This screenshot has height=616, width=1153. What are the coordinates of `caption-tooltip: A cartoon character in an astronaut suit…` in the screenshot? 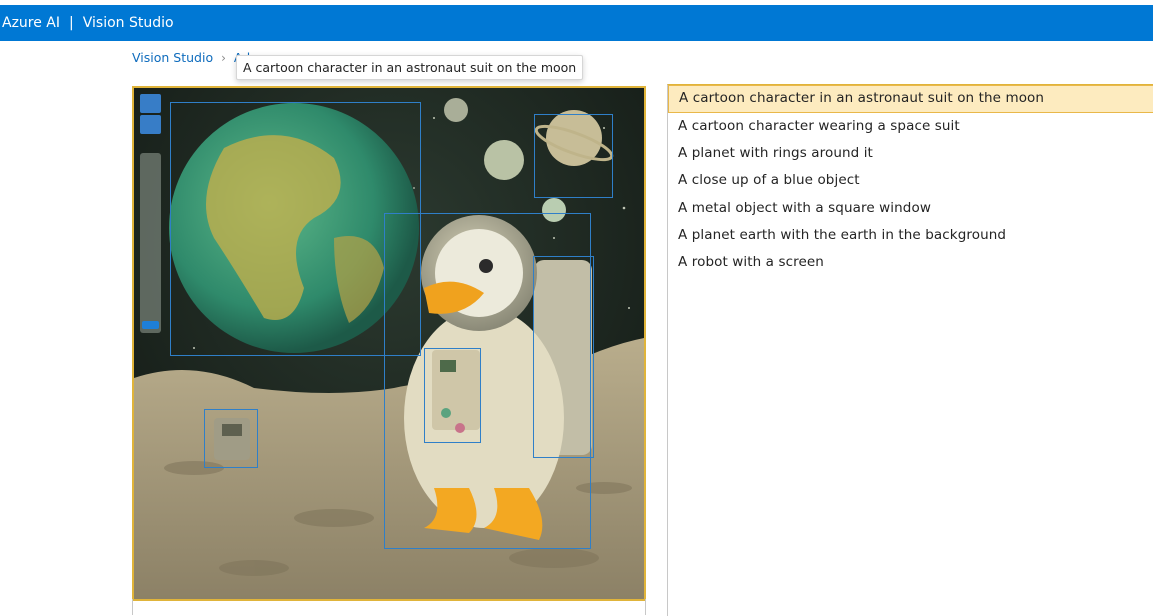 It's located at (410, 67).